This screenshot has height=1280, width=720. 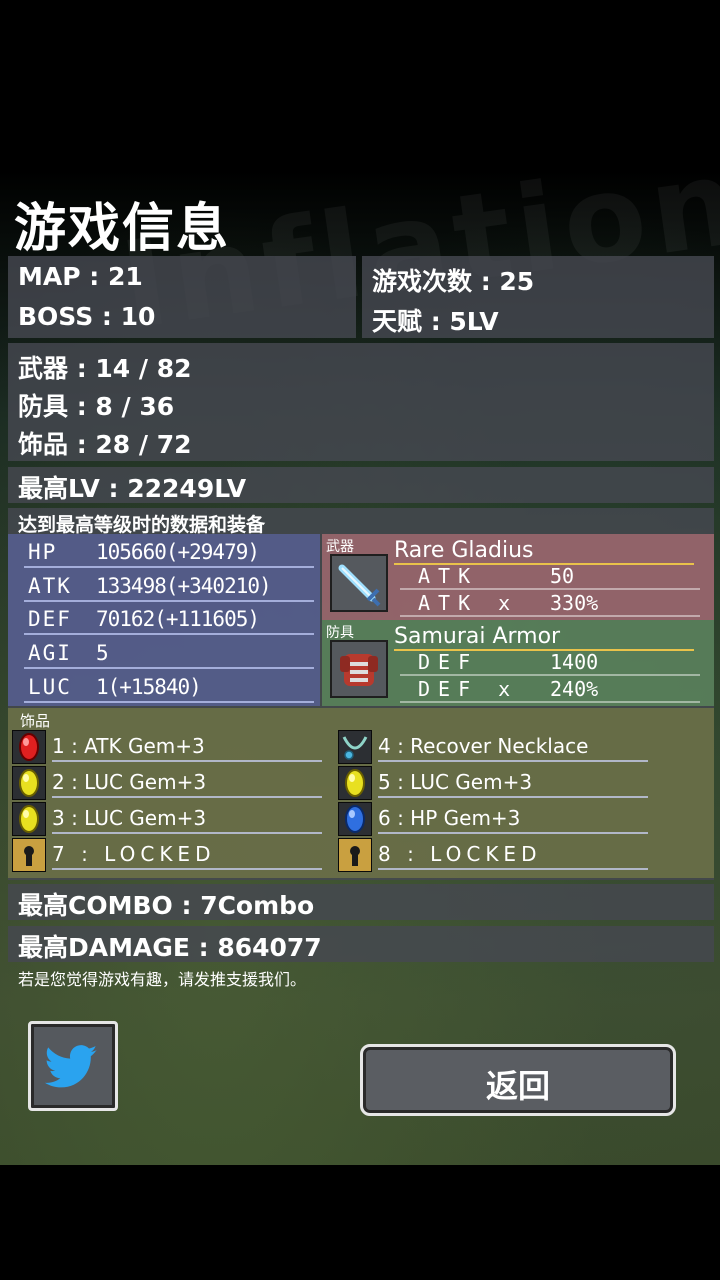 What do you see at coordinates (453, 281) in the screenshot?
I see `play-count-value: 游戏次数 : 25` at bounding box center [453, 281].